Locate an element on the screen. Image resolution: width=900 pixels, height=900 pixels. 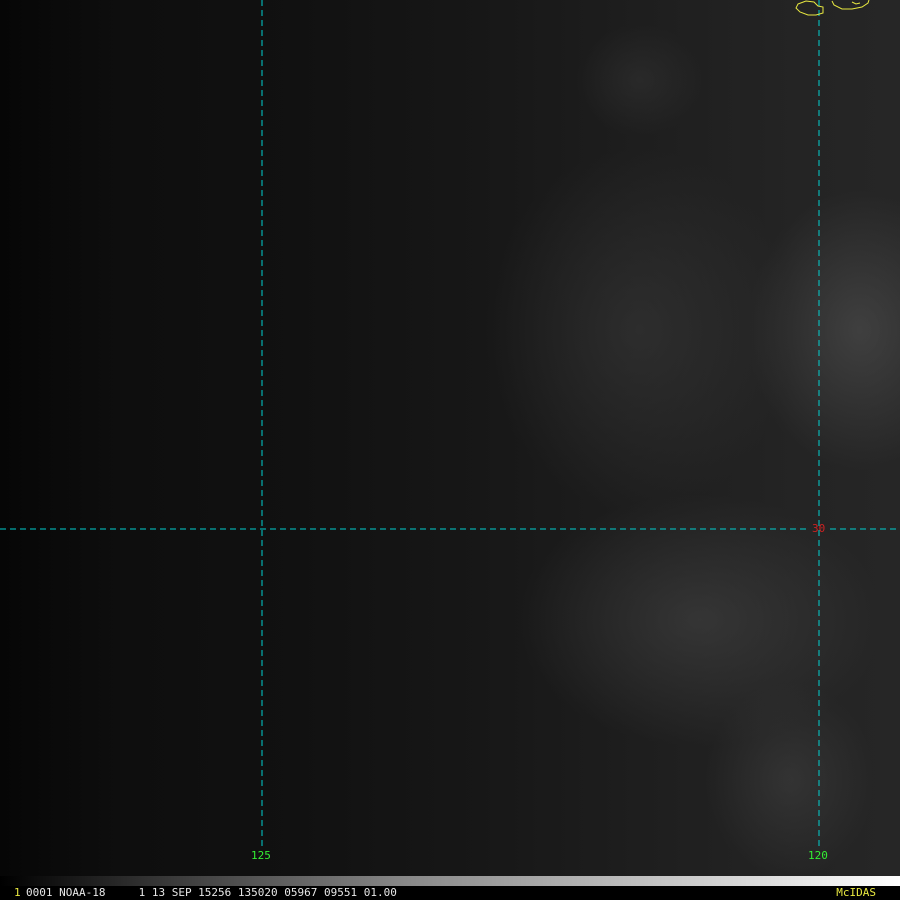
grayscale-legend is located at coordinates (450, 881).